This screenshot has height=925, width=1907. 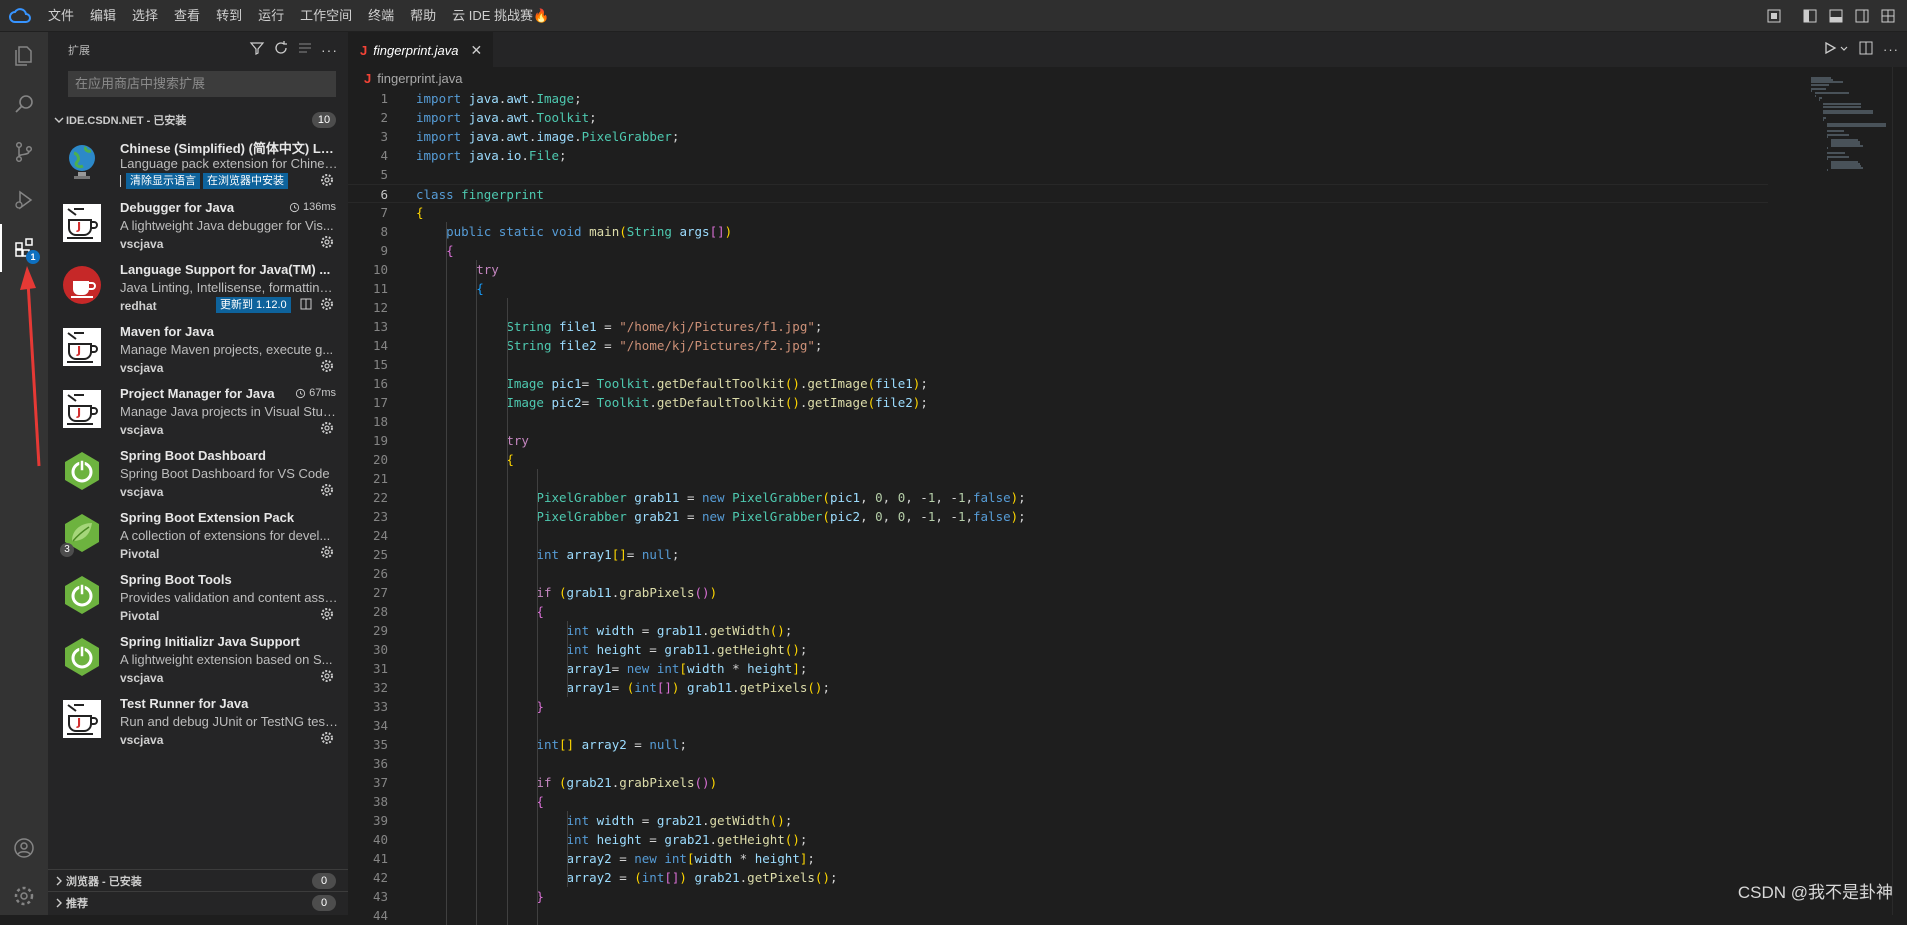 What do you see at coordinates (145, 16) in the screenshot?
I see `menu-item-2: 选择` at bounding box center [145, 16].